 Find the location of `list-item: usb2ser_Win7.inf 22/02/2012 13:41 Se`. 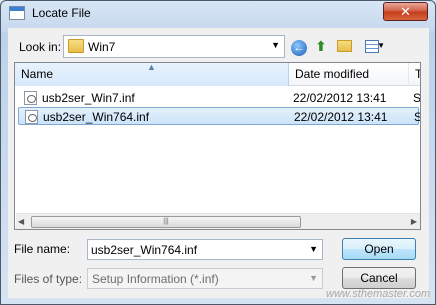

list-item: usb2ser_Win7.inf 22/02/2012 13:41 Se is located at coordinates (219, 98).